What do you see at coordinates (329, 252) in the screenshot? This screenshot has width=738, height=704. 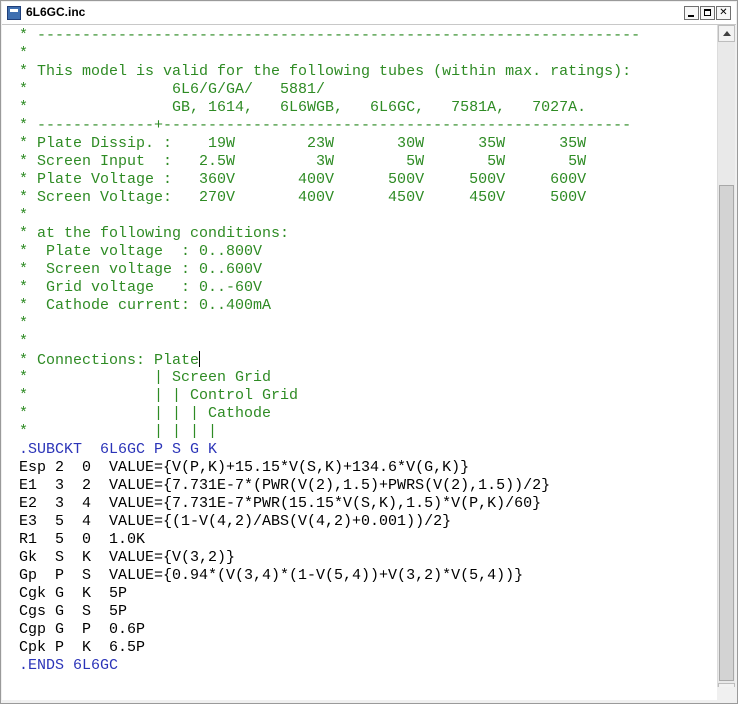 I see `code-line: * Plate voltage : 0..800V` at bounding box center [329, 252].